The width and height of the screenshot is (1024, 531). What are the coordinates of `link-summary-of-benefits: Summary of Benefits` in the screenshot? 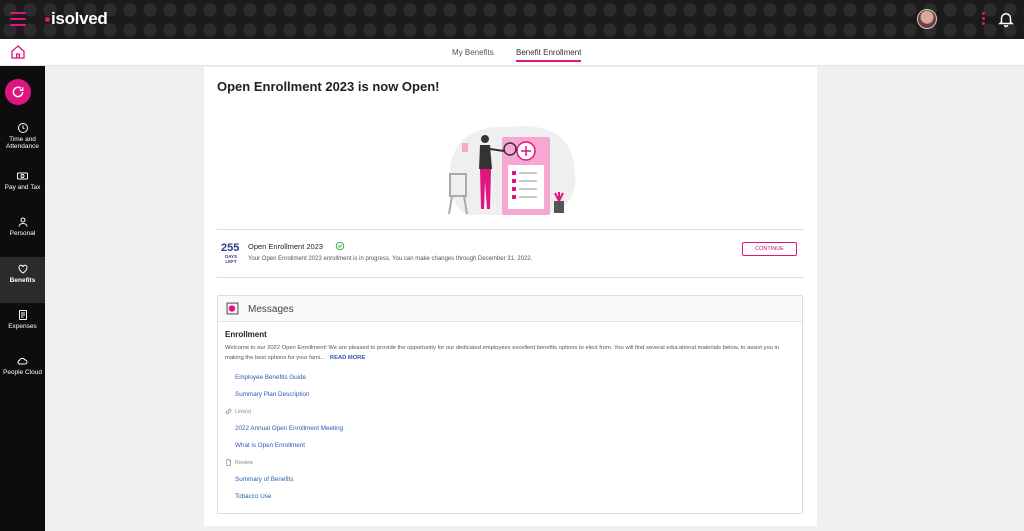 It's located at (264, 479).